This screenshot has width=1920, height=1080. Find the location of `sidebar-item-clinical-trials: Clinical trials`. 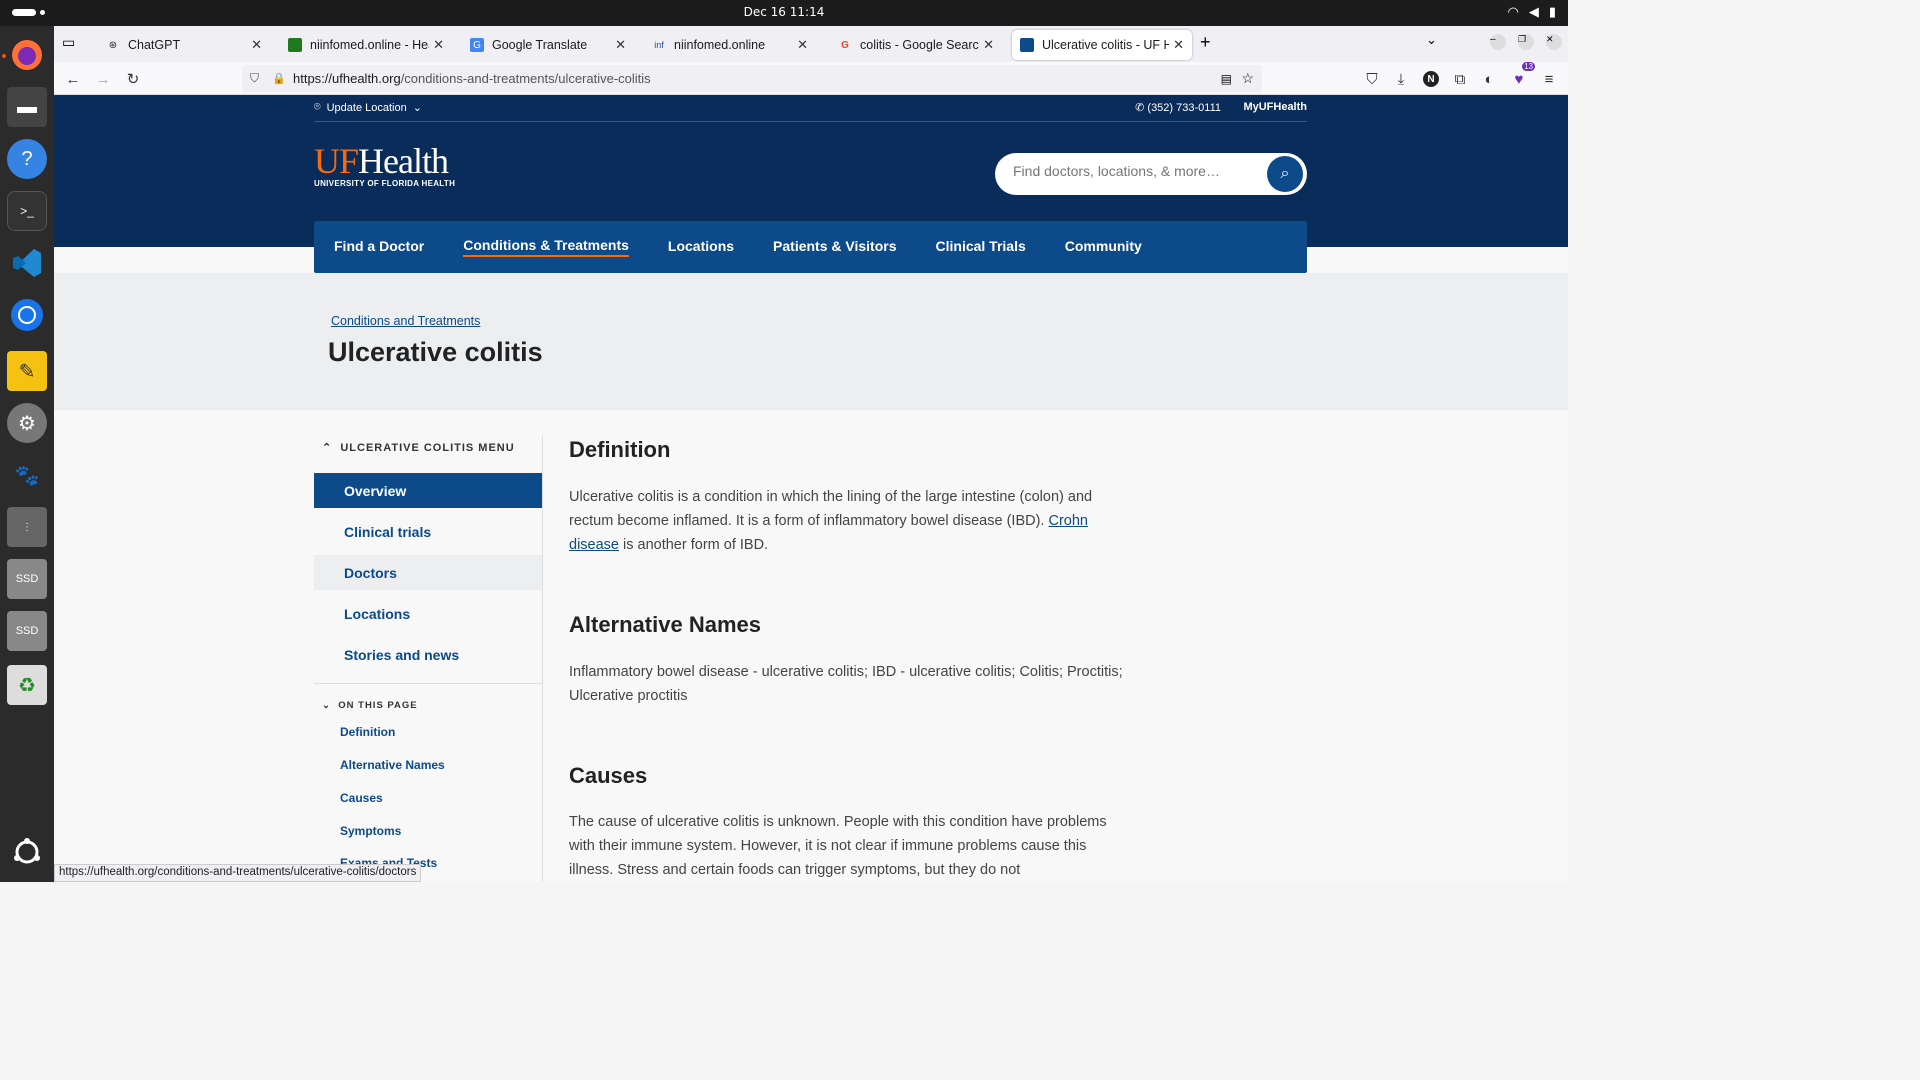

sidebar-item-clinical-trials: Clinical trials is located at coordinates (428, 531).